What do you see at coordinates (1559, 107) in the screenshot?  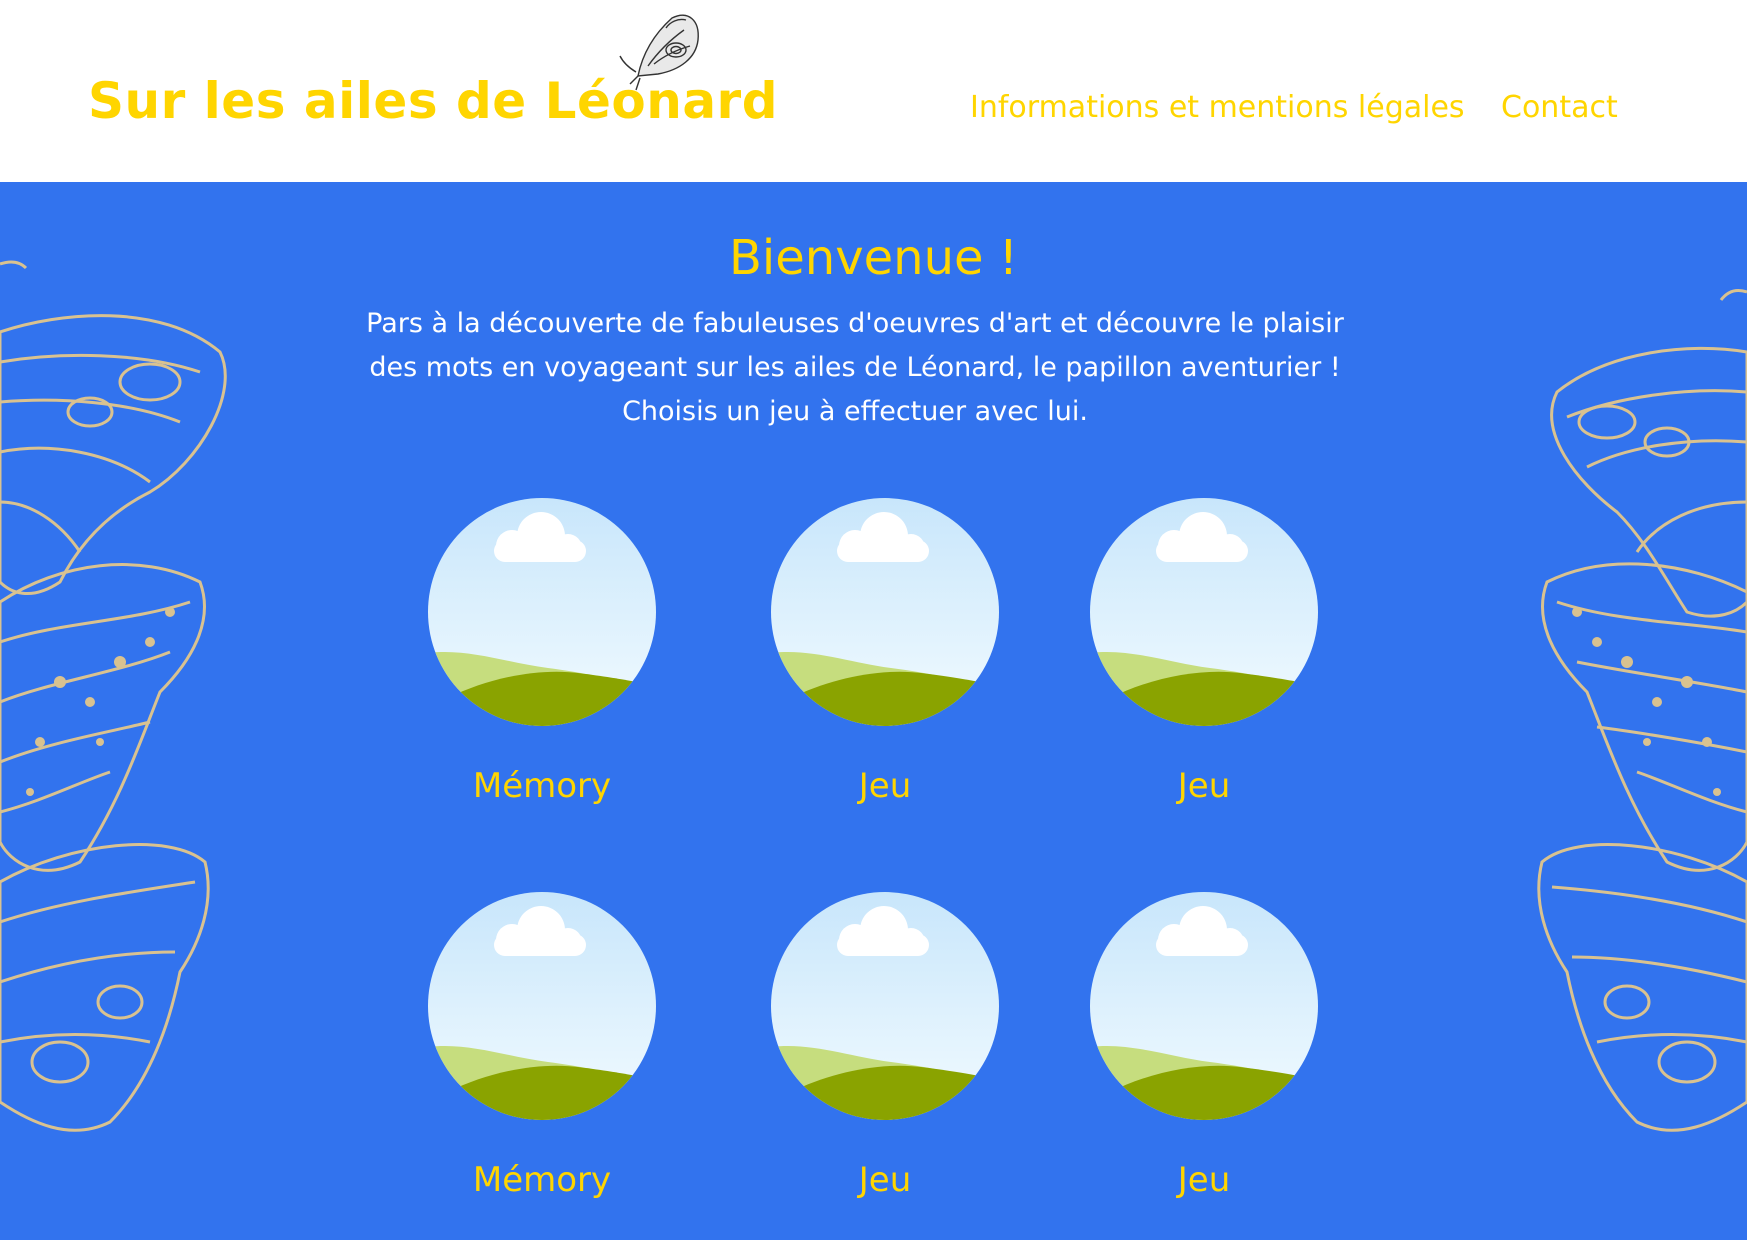 I see `nav-contact-link: Contact` at bounding box center [1559, 107].